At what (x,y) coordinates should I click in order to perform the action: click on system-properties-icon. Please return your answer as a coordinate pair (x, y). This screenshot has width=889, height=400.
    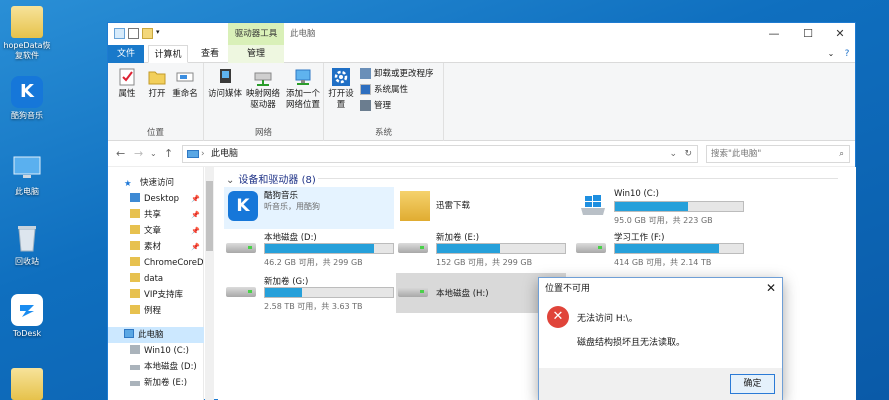
    Looking at the image, I should click on (365, 89).